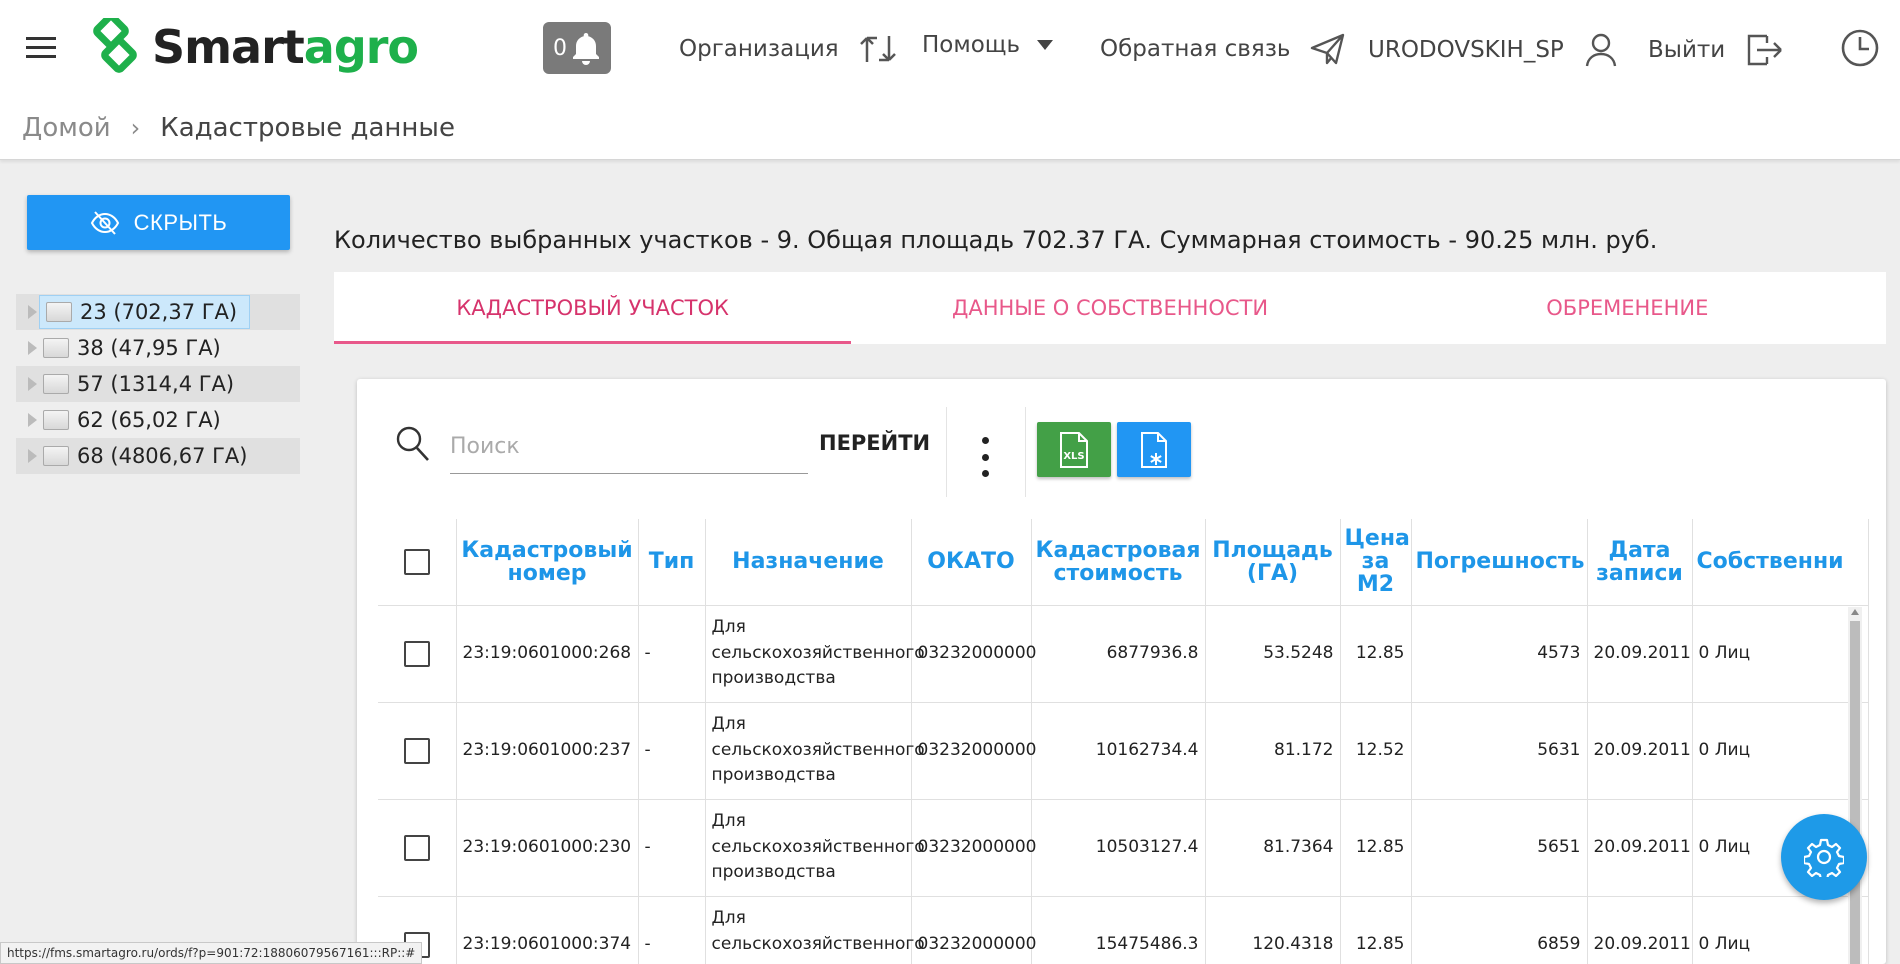  Describe the element at coordinates (808, 562) in the screenshot. I see `col-header: Назначение` at that location.